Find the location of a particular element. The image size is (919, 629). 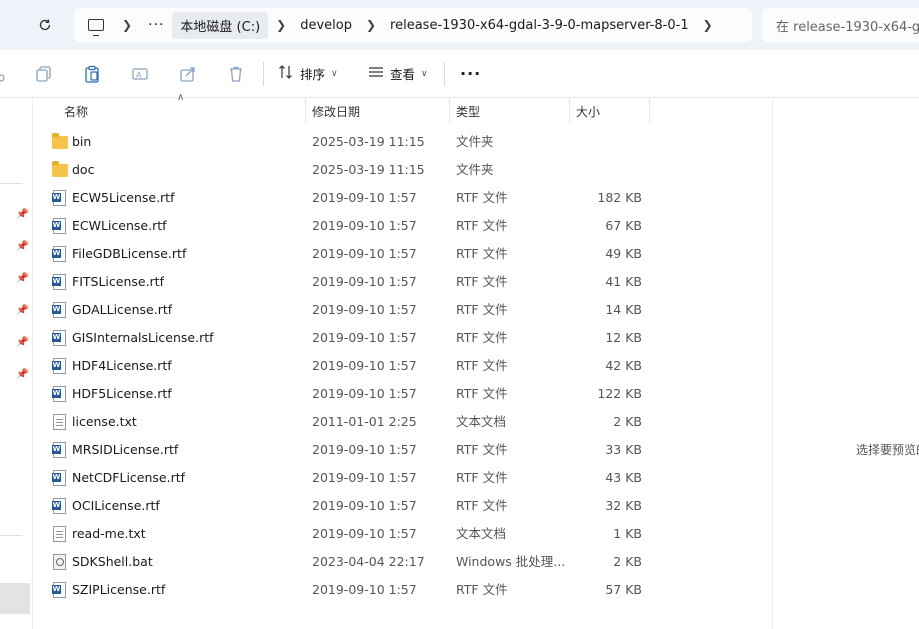

more-options-icon: ··· is located at coordinates (470, 73).